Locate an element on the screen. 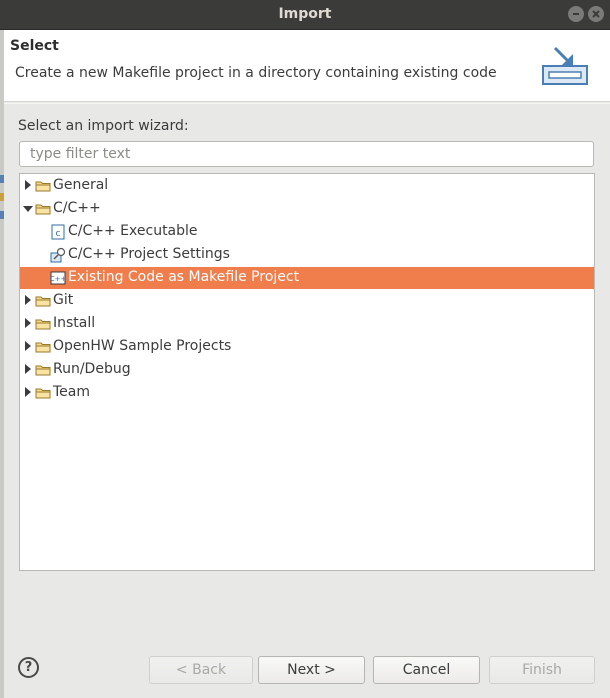 This screenshot has width=610, height=698. minimize-icon is located at coordinates (576, 14).